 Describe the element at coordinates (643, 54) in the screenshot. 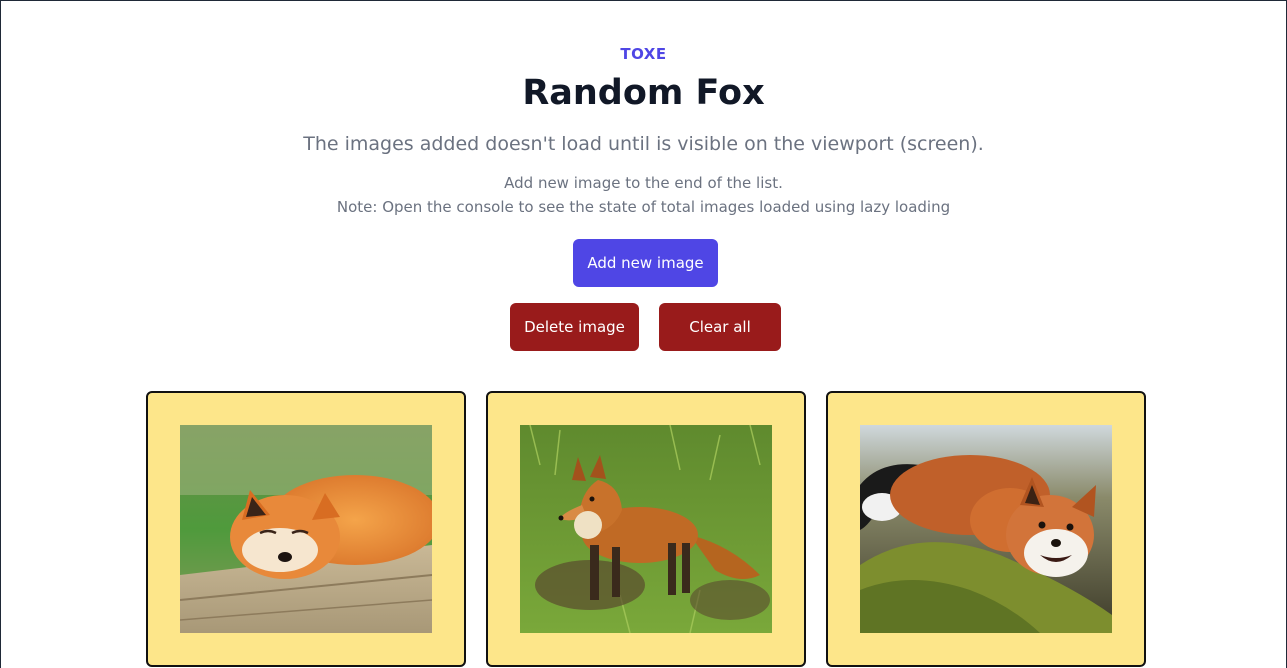

I see `brand-label: TOXE` at that location.